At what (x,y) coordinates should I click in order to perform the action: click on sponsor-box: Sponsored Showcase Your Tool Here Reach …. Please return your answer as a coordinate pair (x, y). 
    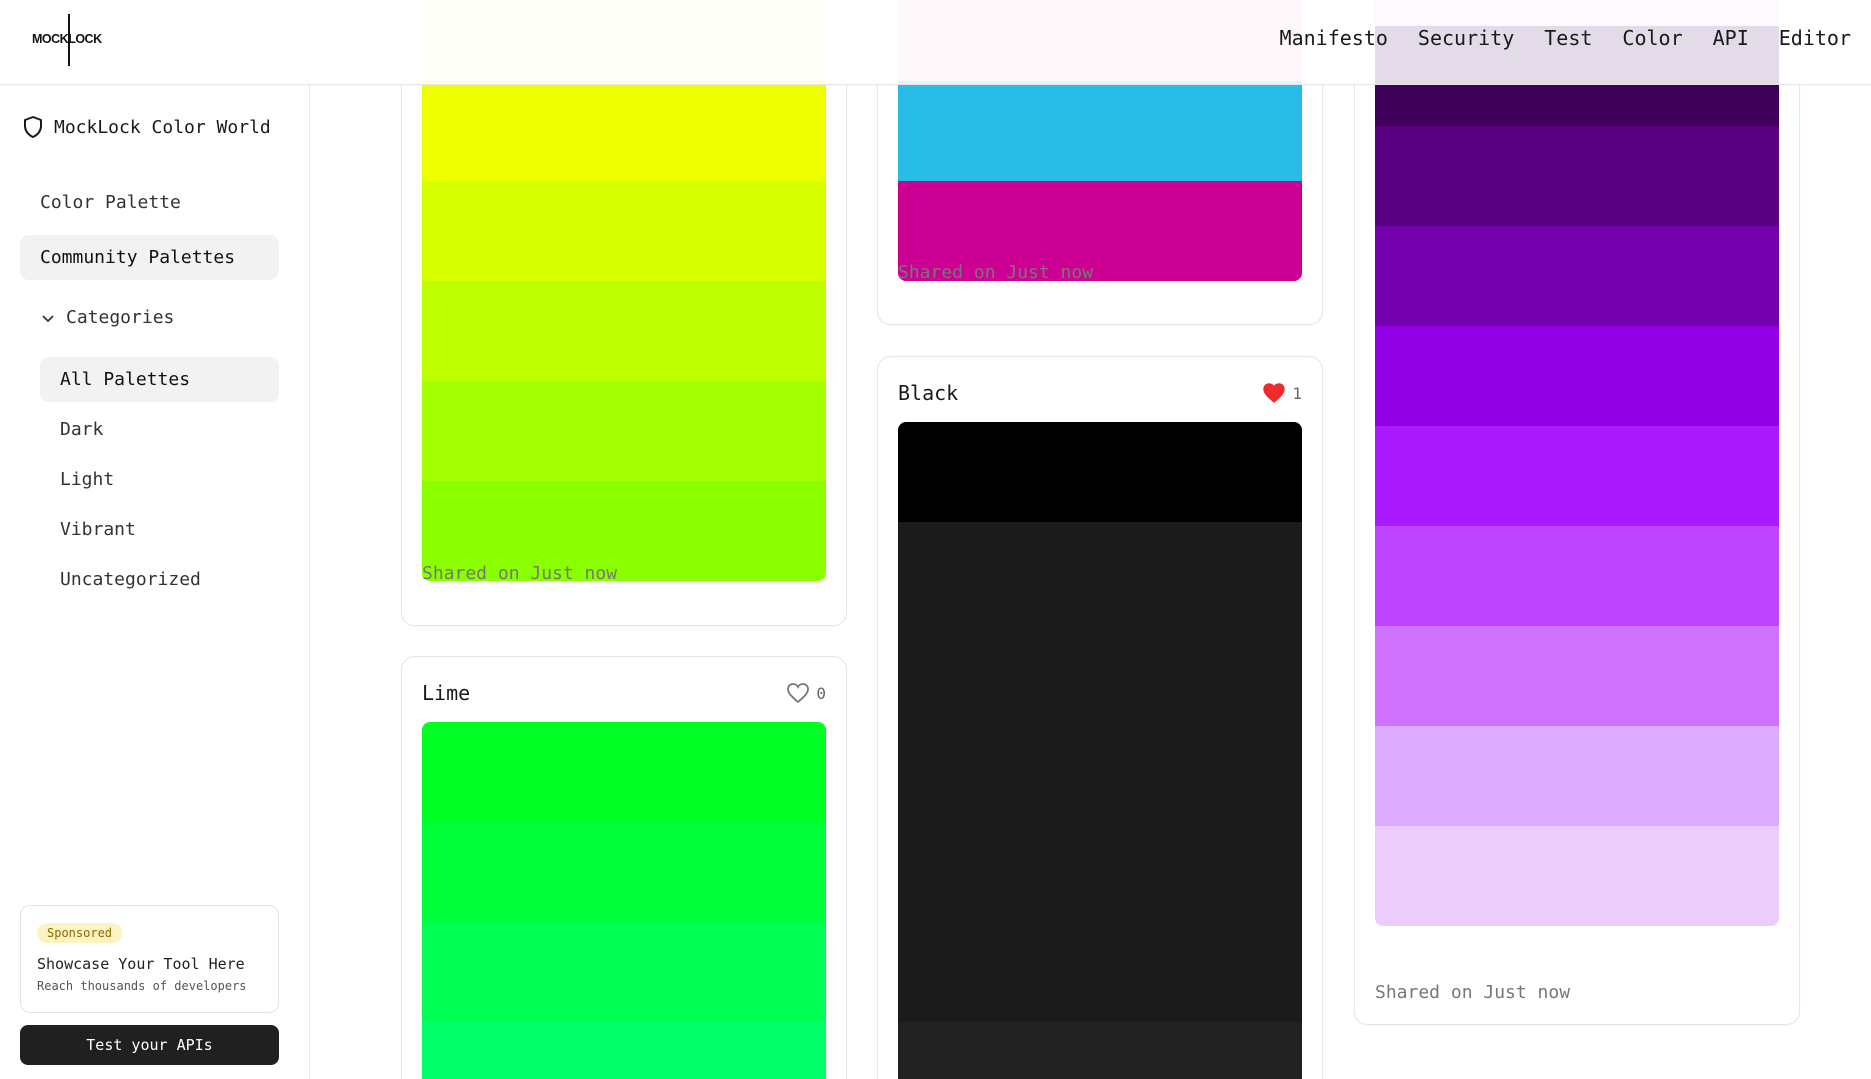
    Looking at the image, I should click on (149, 959).